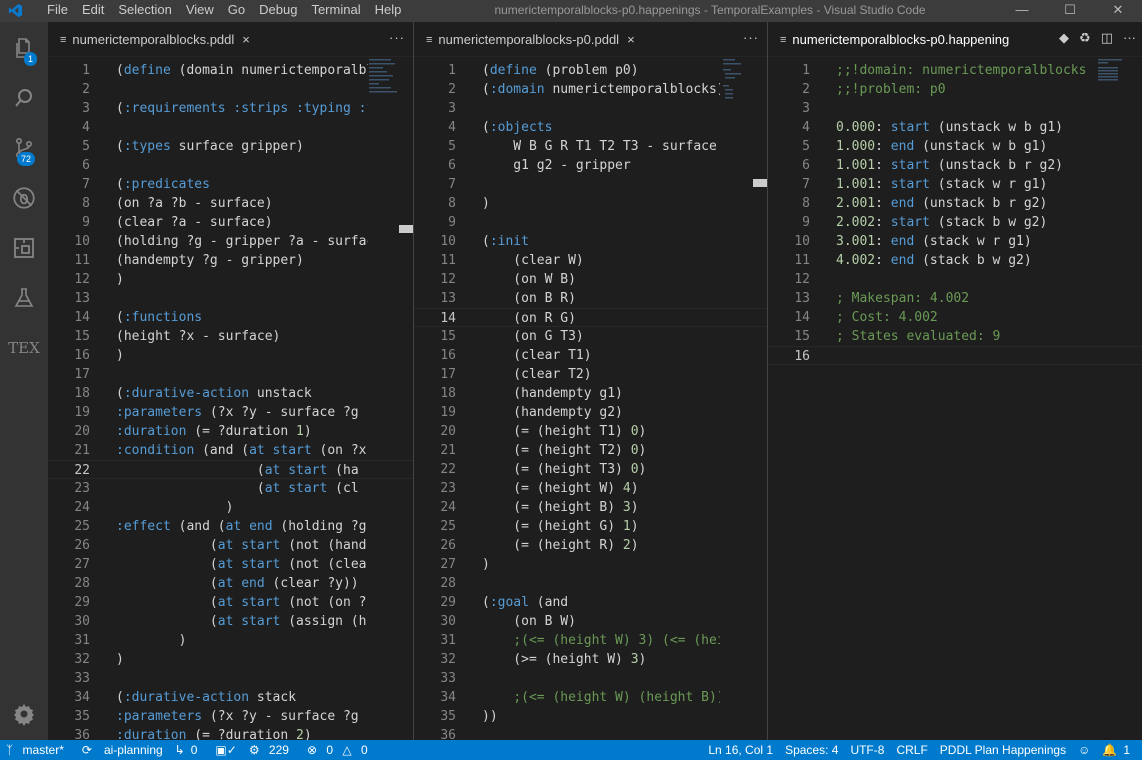 This screenshot has width=1142, height=760. I want to click on search-icon, so click(24, 98).